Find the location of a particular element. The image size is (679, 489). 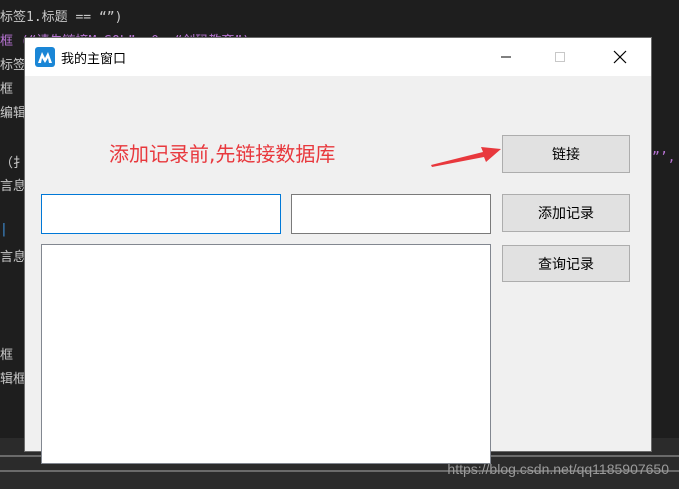

minimize-button is located at coordinates (506, 57).